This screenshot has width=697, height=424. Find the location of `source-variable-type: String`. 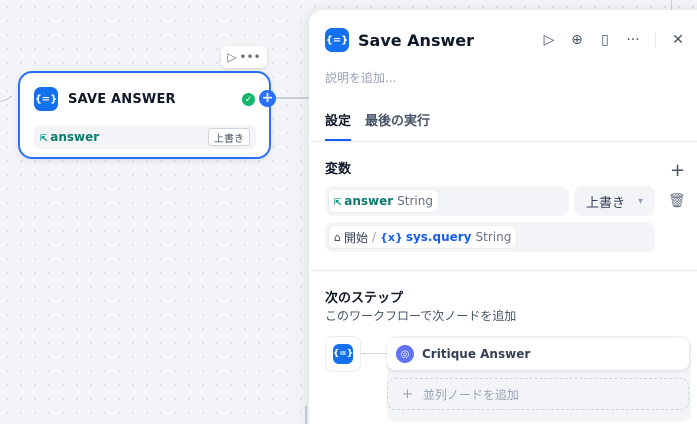

source-variable-type: String is located at coordinates (493, 237).